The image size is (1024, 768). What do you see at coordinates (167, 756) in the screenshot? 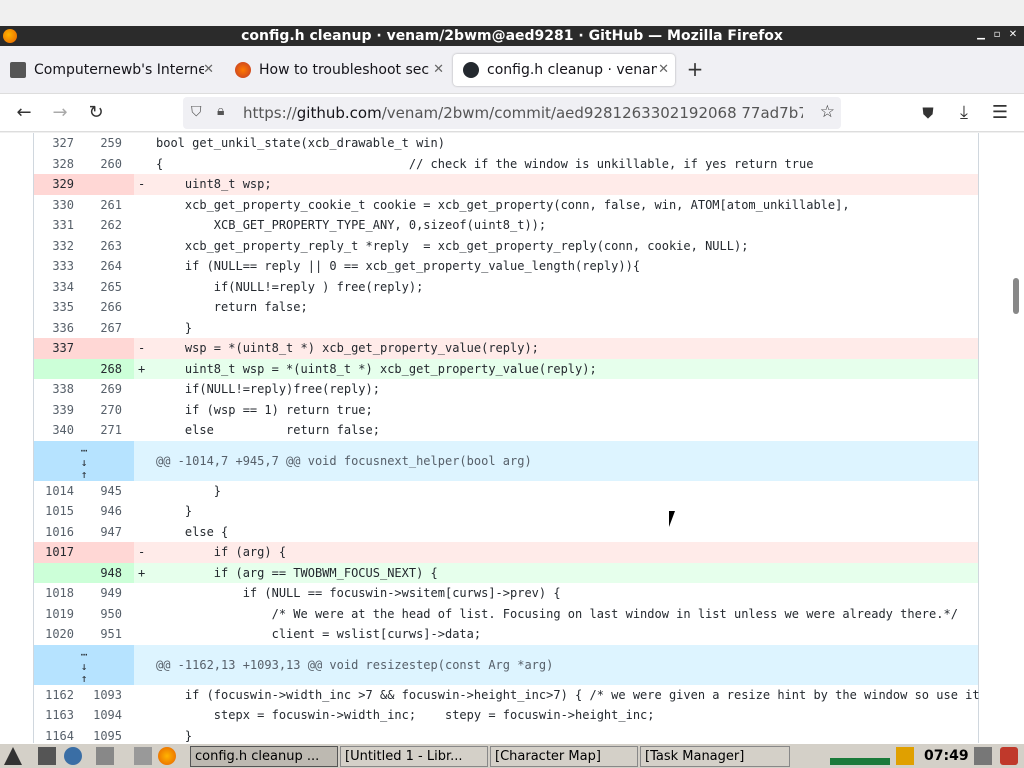
I see `firefox-launcher-icon` at bounding box center [167, 756].